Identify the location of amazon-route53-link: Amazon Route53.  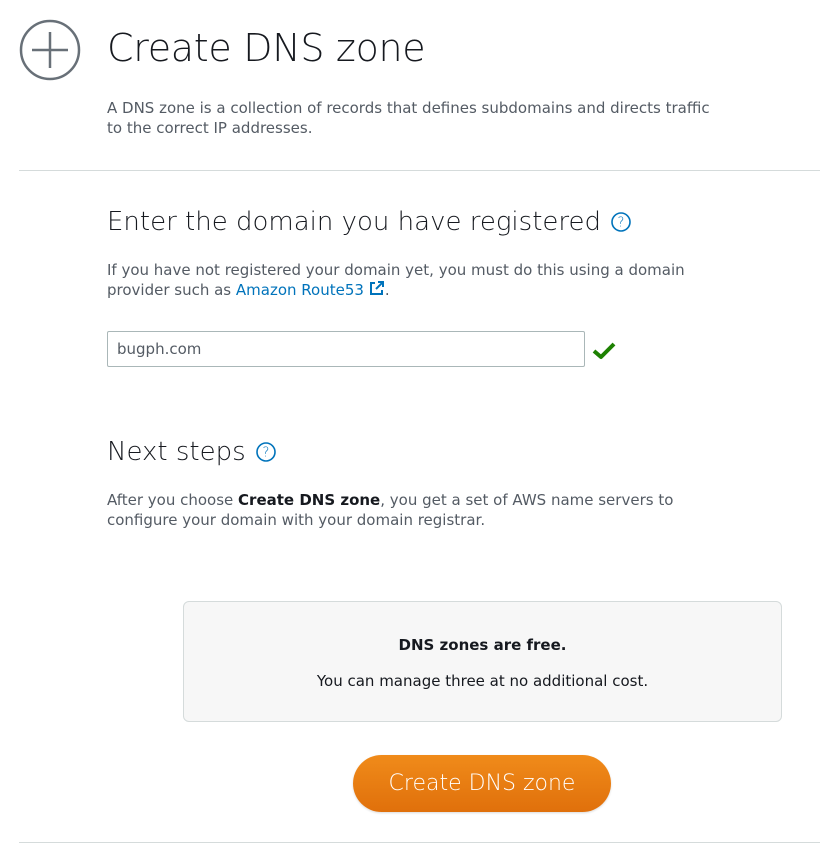
(310, 290).